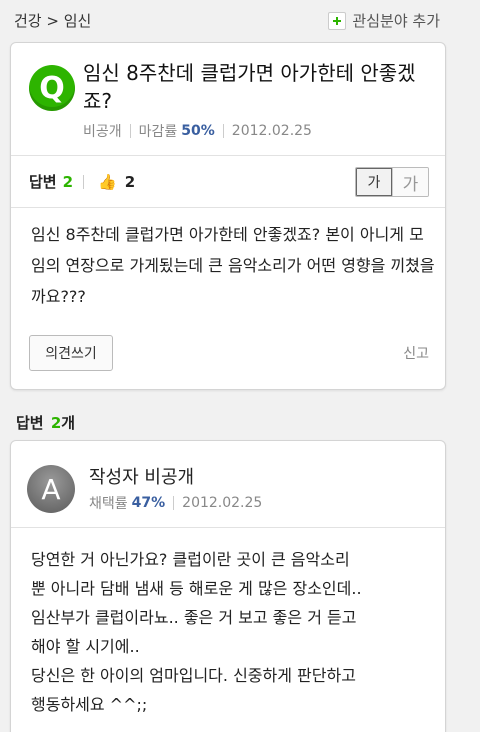 This screenshot has height=732, width=480. I want to click on top-bar: 건강 > 임신 관심분야 추가, so click(240, 20).